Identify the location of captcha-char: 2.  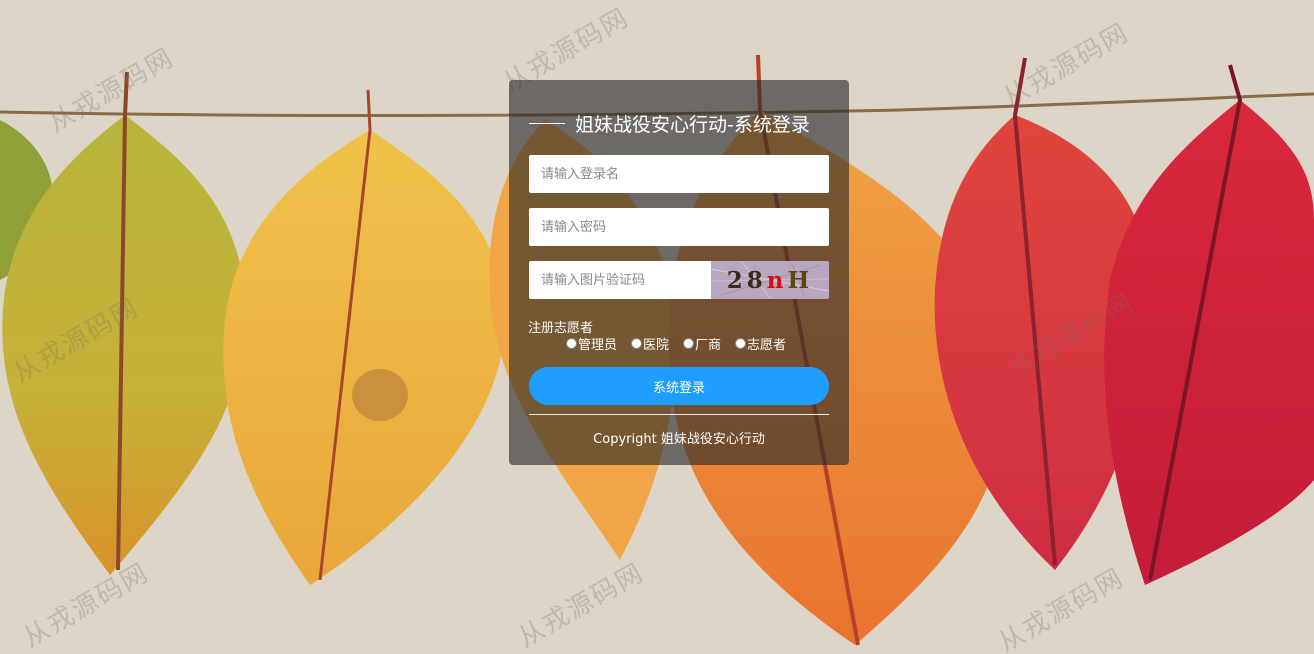
(736, 280).